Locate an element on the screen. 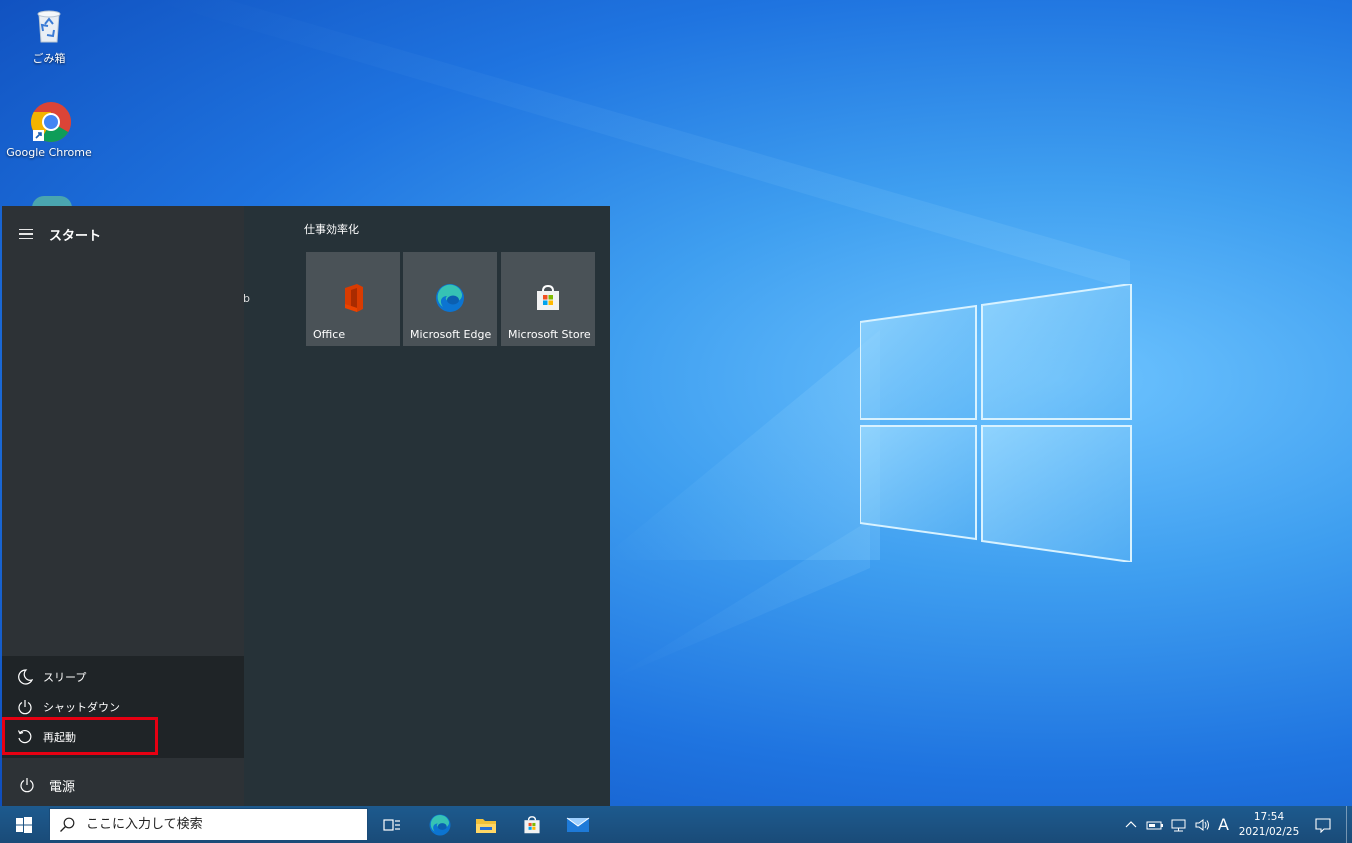  taskbar-edge-button is located at coordinates (440, 824).